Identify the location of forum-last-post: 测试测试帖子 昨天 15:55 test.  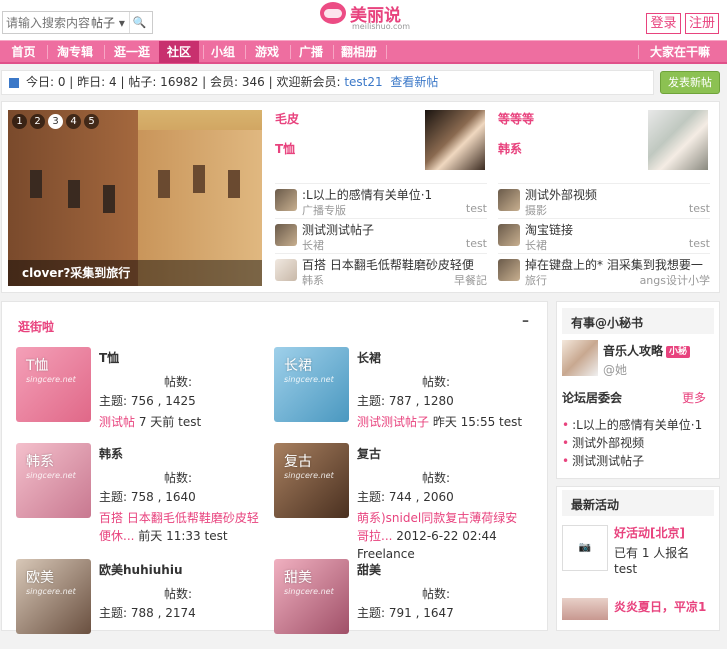
(439, 421).